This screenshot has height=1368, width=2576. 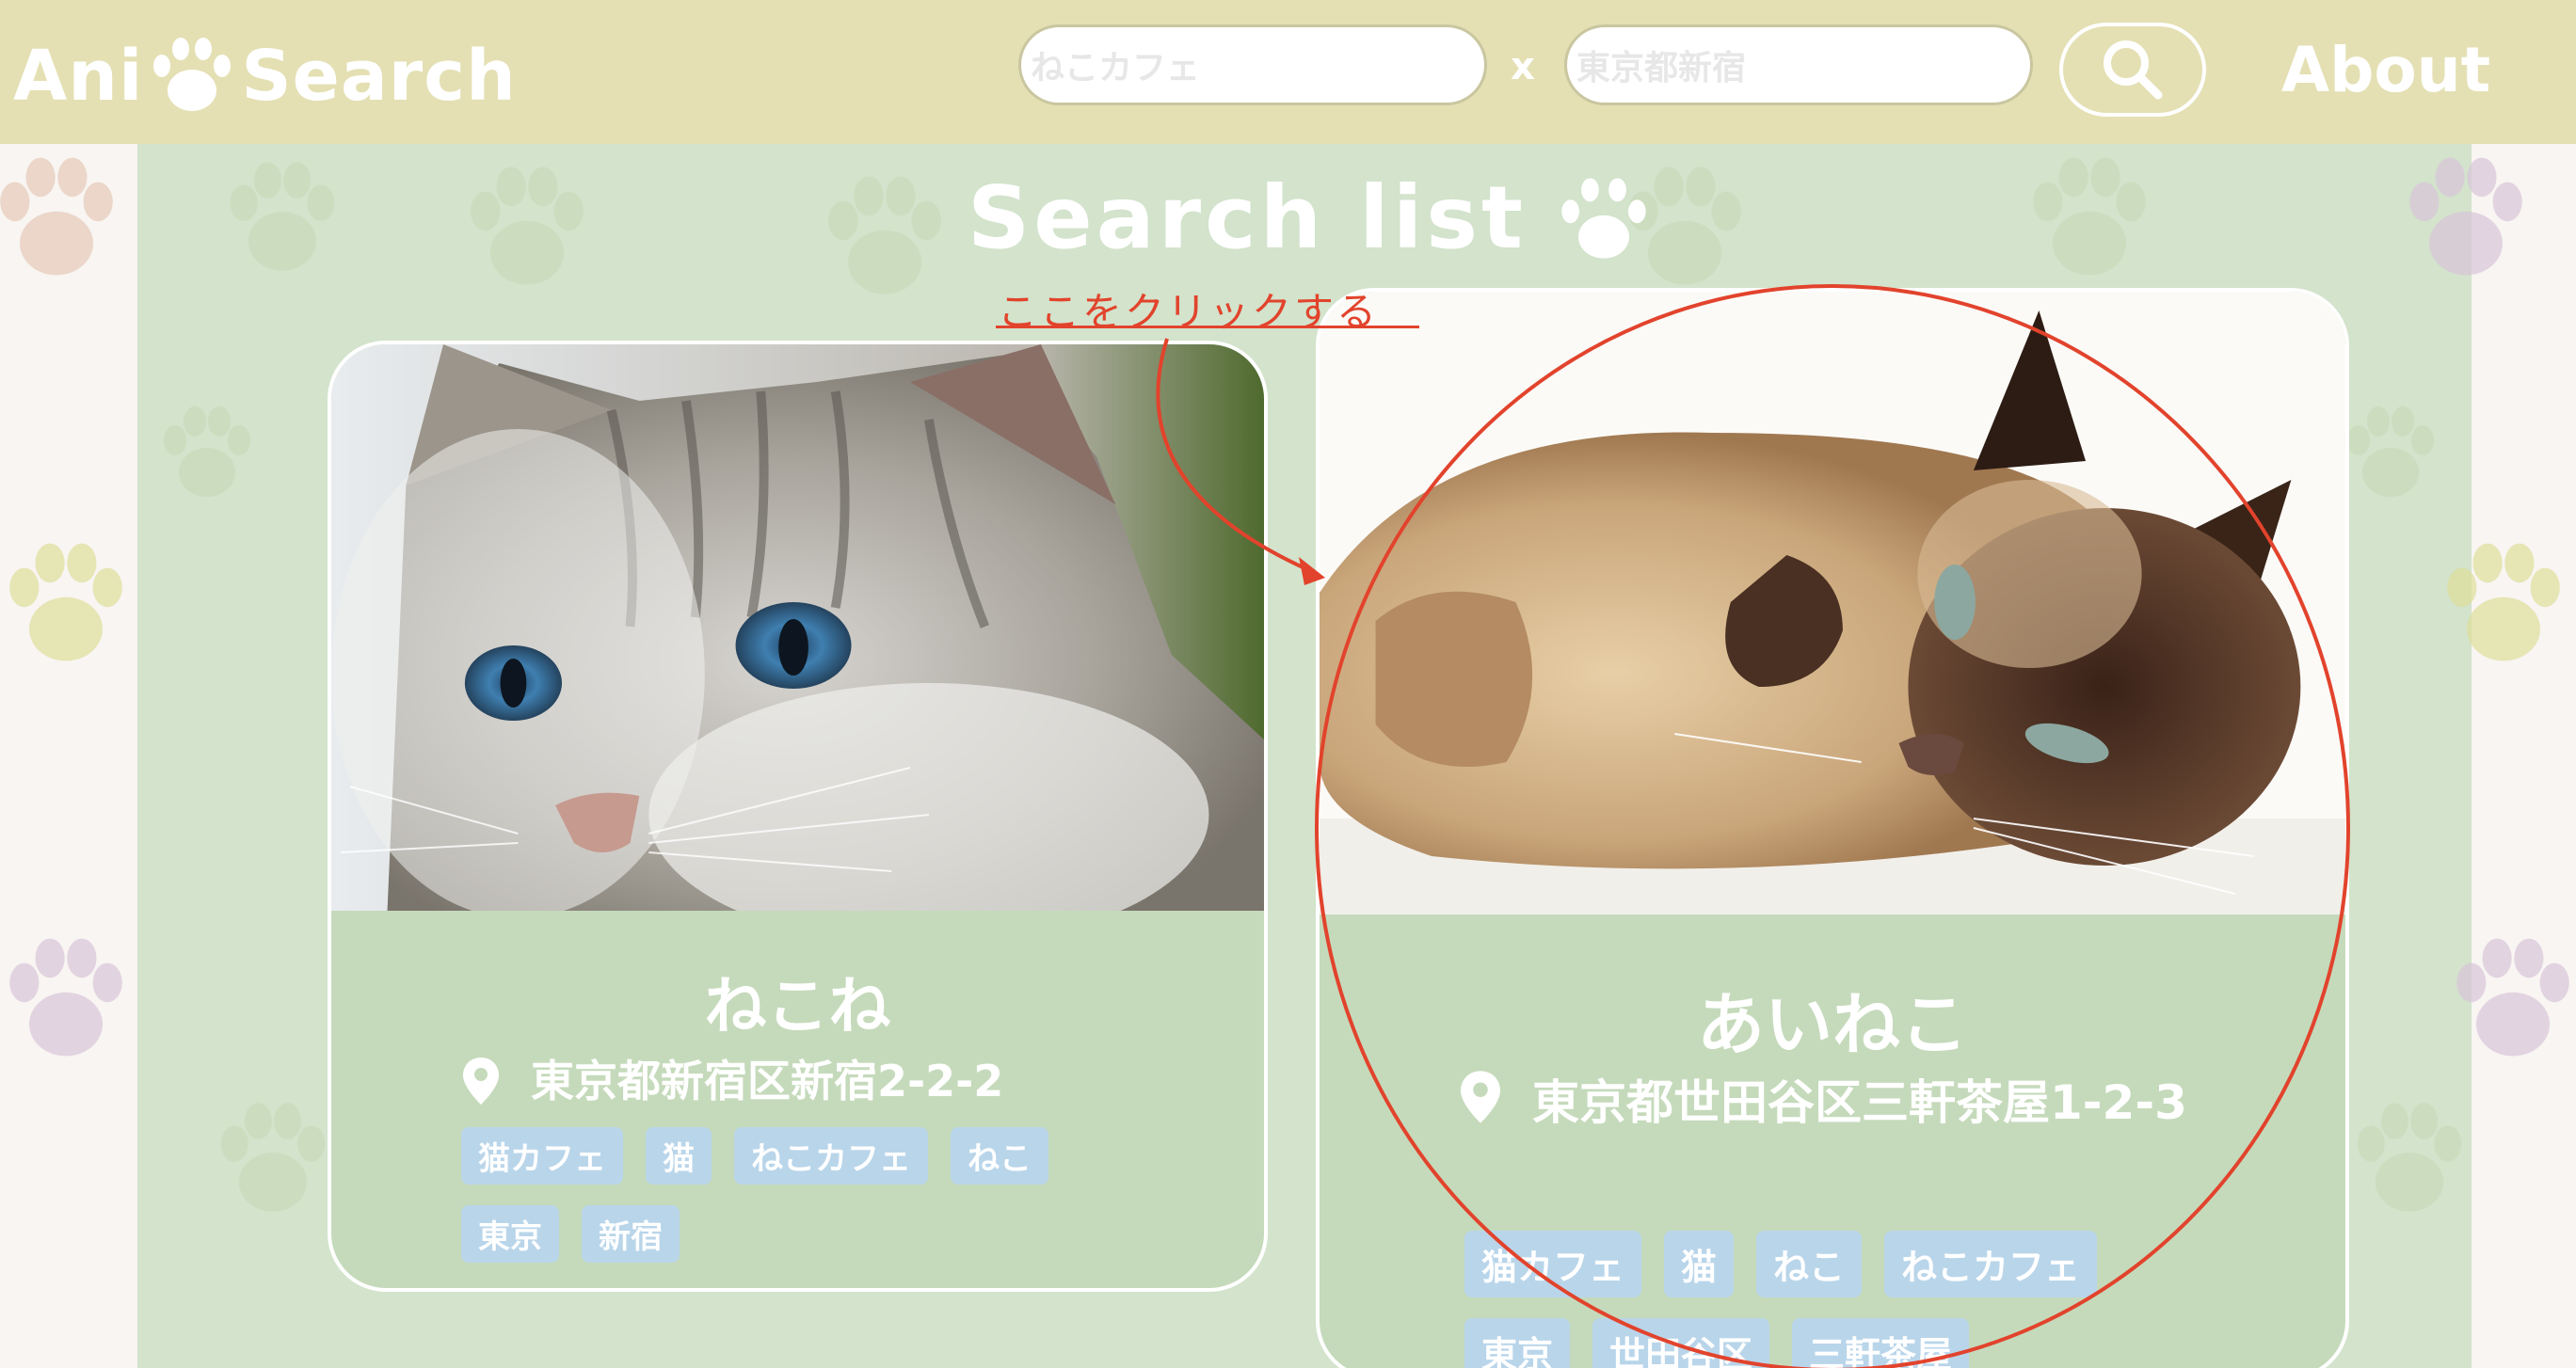 I want to click on page-title: Search list, so click(x=1310, y=217).